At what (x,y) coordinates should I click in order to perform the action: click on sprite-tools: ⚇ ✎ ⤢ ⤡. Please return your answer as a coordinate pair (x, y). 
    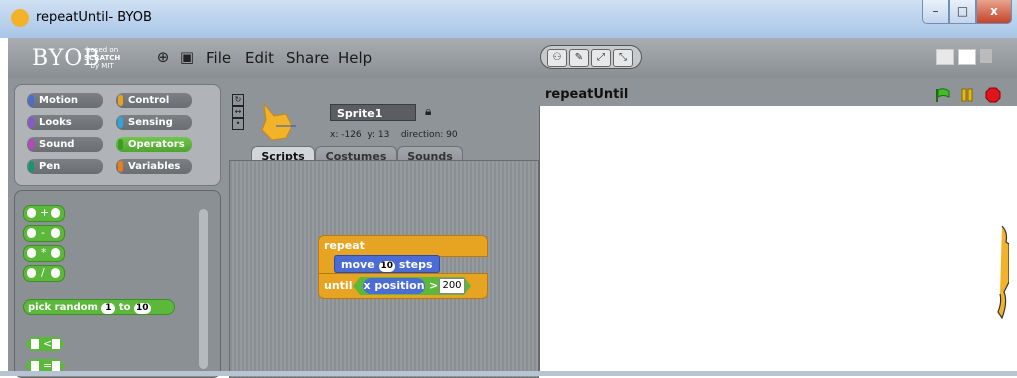
    Looking at the image, I should click on (591, 57).